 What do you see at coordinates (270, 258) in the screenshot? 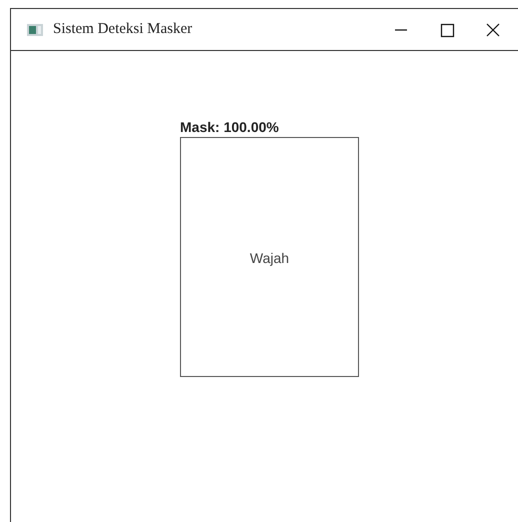
I see `face-label: Wajah` at bounding box center [270, 258].